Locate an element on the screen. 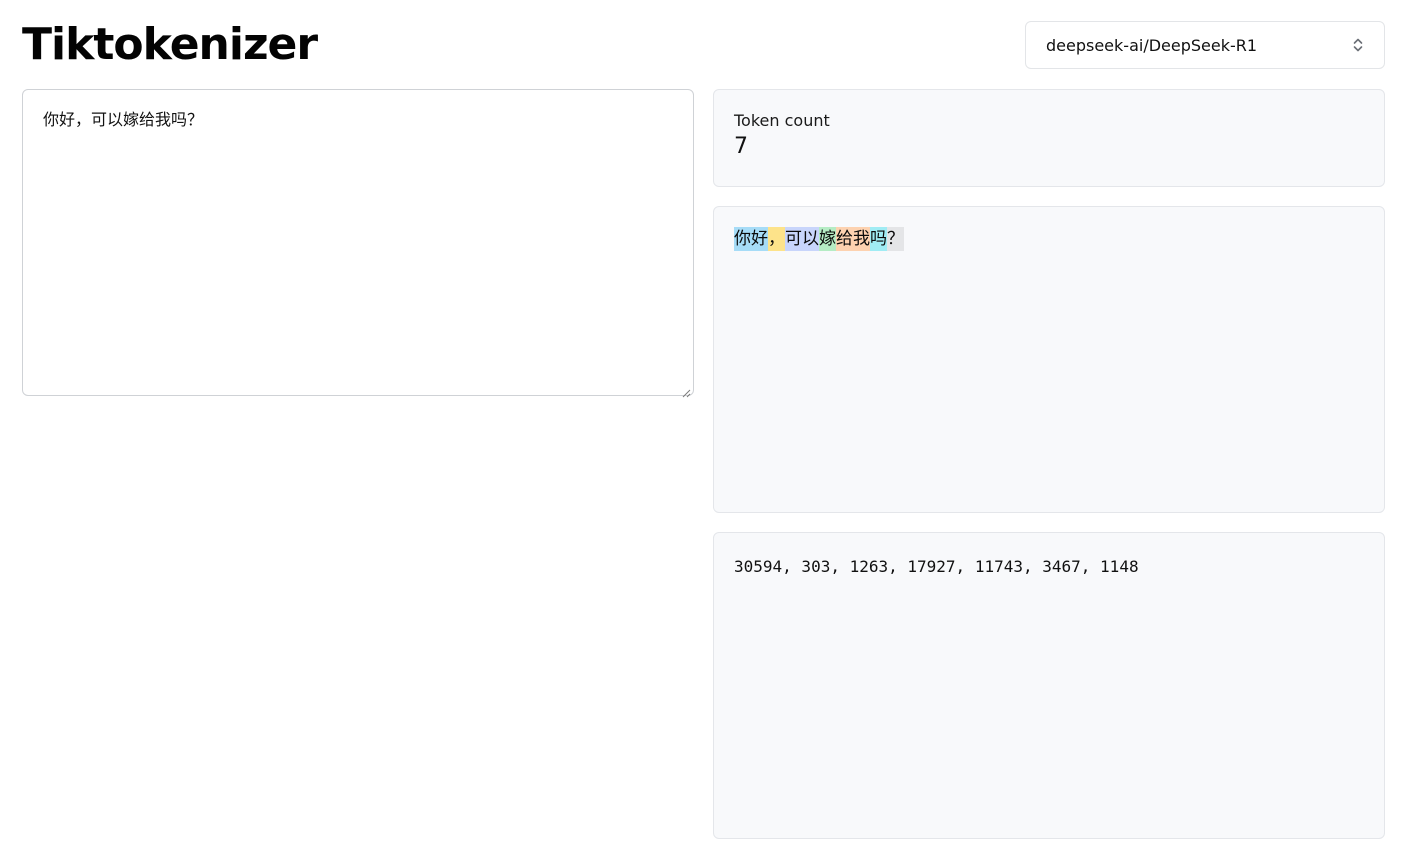  chevron-up-down-icon is located at coordinates (1358, 45).